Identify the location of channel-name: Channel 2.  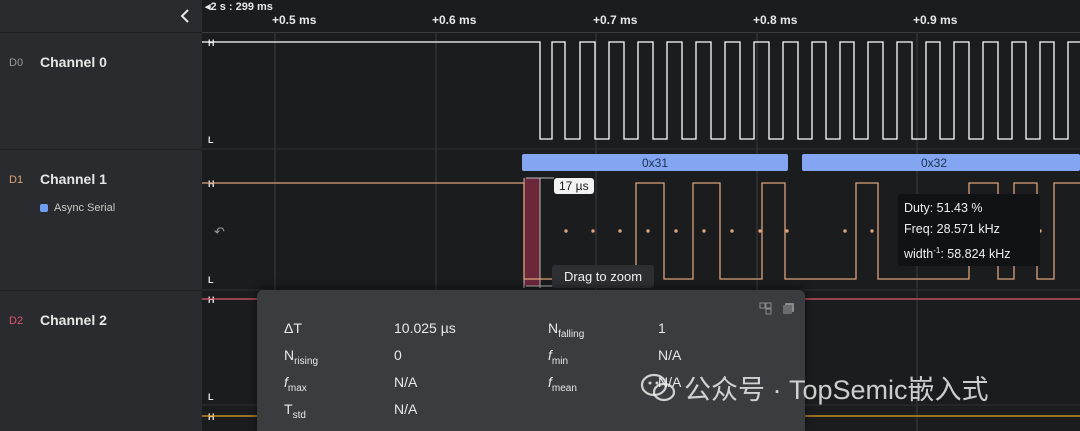
(73, 320).